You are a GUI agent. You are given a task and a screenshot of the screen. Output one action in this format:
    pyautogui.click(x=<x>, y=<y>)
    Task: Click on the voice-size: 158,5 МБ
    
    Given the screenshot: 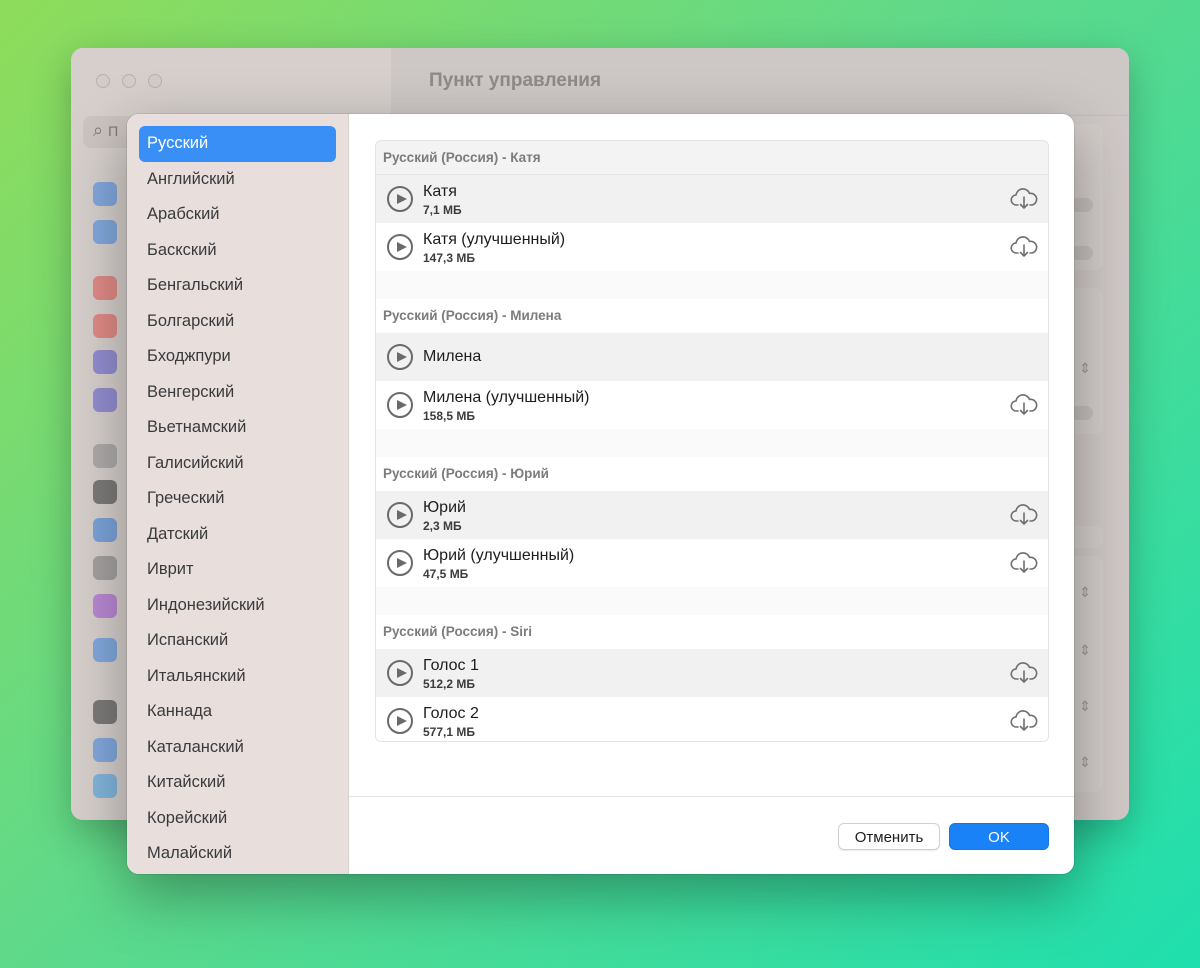 What is the action you would take?
    pyautogui.click(x=449, y=416)
    